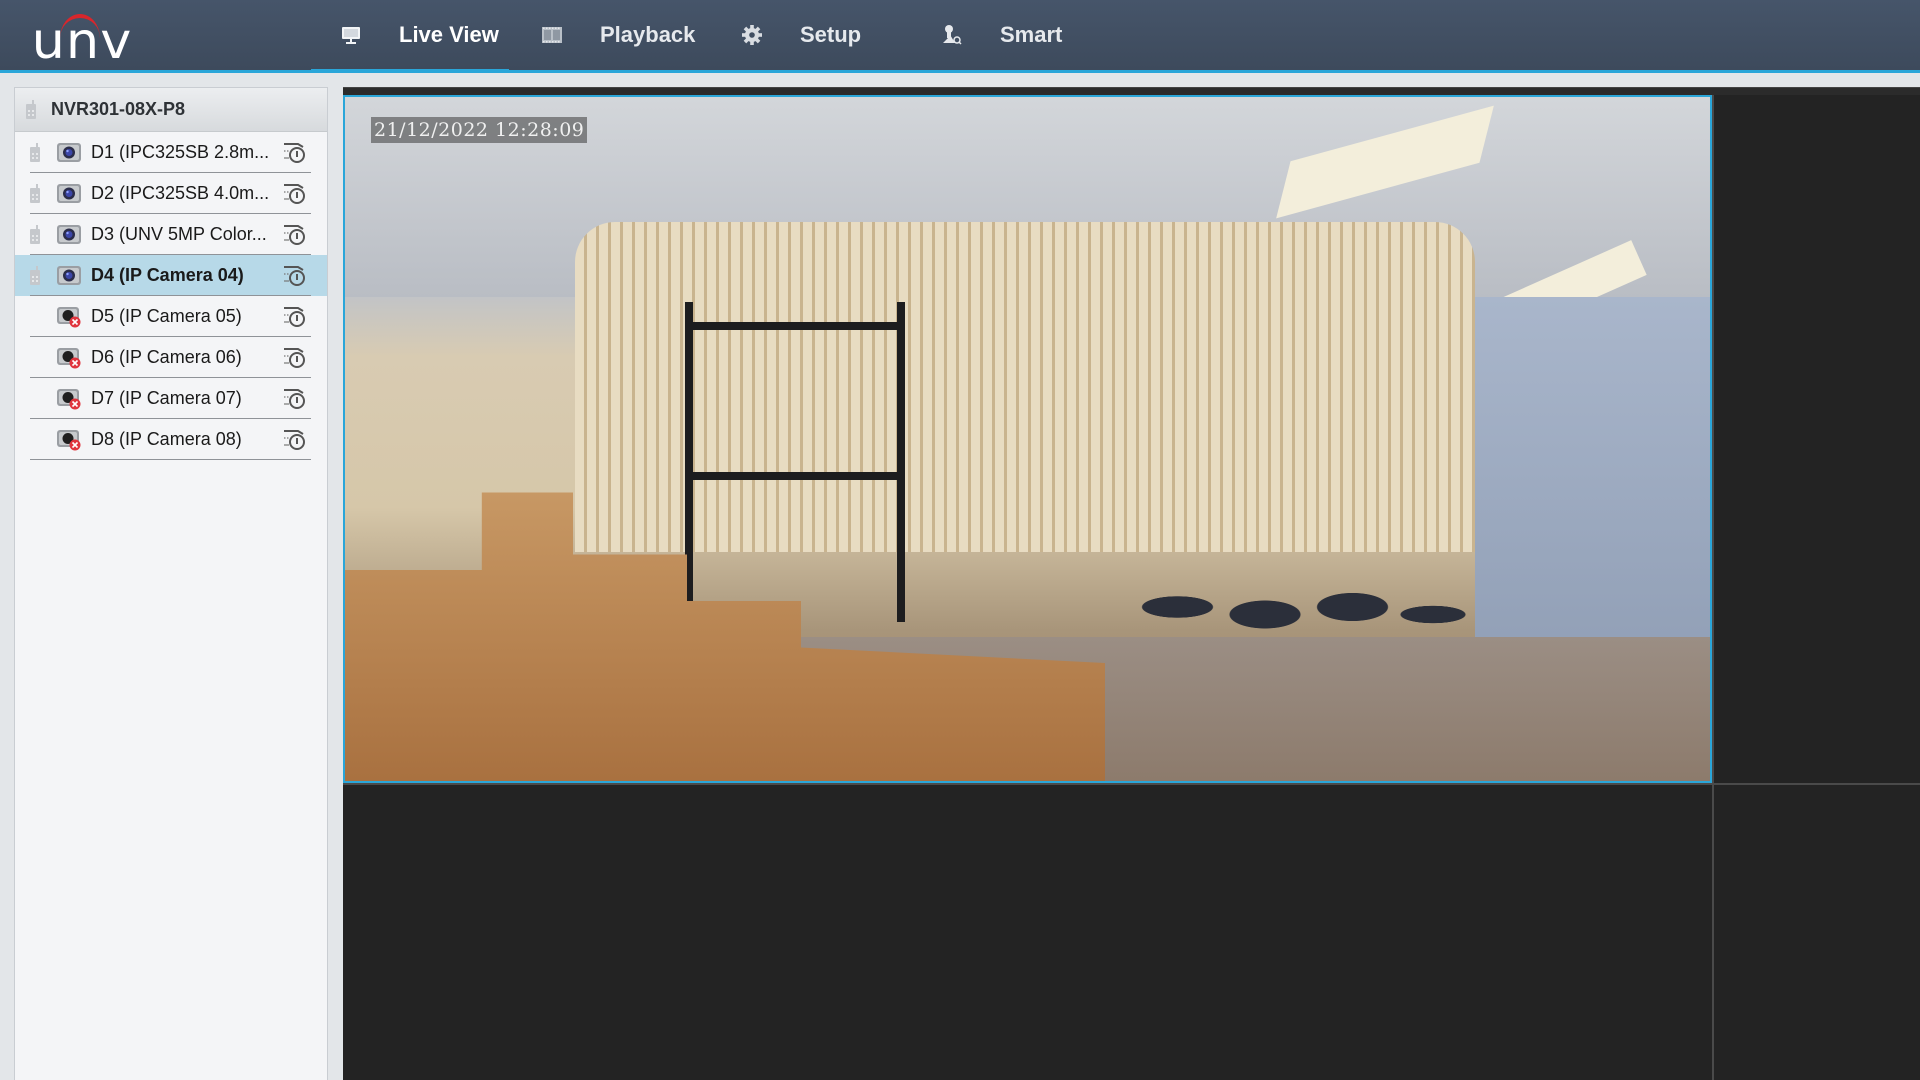 This screenshot has width=1920, height=1080. I want to click on tab-playback-label: Playback, so click(648, 34).